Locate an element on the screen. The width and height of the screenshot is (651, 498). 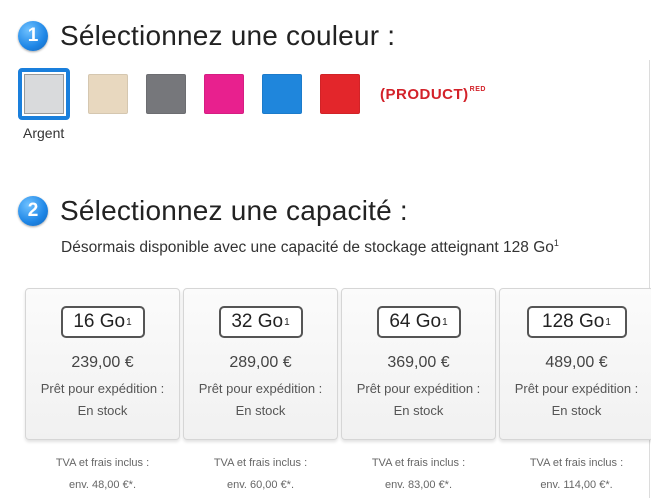
tax-amount: env. 114,00 €*. is located at coordinates (576, 485).